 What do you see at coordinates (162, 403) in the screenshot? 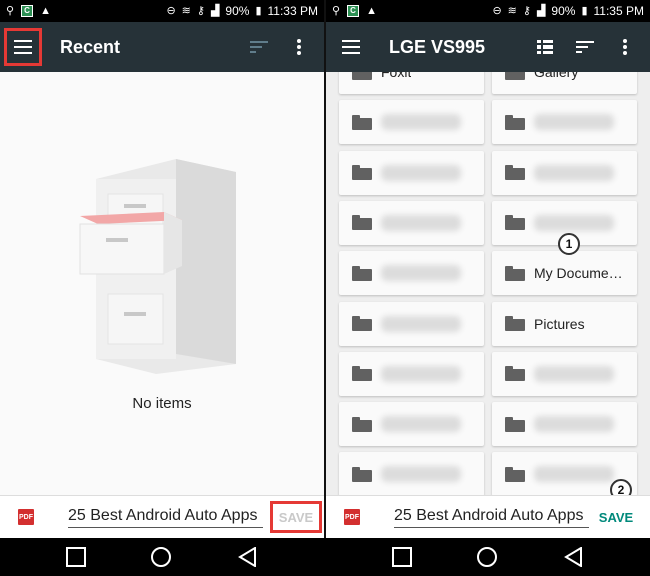
I see `empty-message: No items` at bounding box center [162, 403].